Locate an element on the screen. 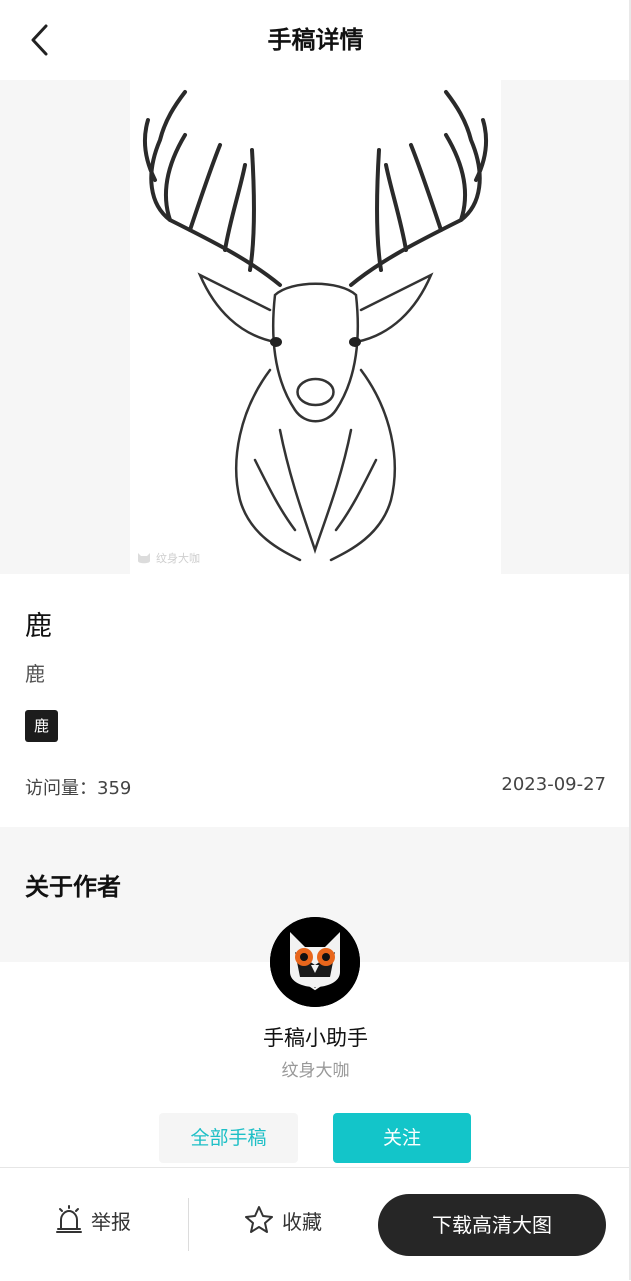 The height and width of the screenshot is (1281, 631). all-works-button: 全部手稿 is located at coordinates (228, 1138).